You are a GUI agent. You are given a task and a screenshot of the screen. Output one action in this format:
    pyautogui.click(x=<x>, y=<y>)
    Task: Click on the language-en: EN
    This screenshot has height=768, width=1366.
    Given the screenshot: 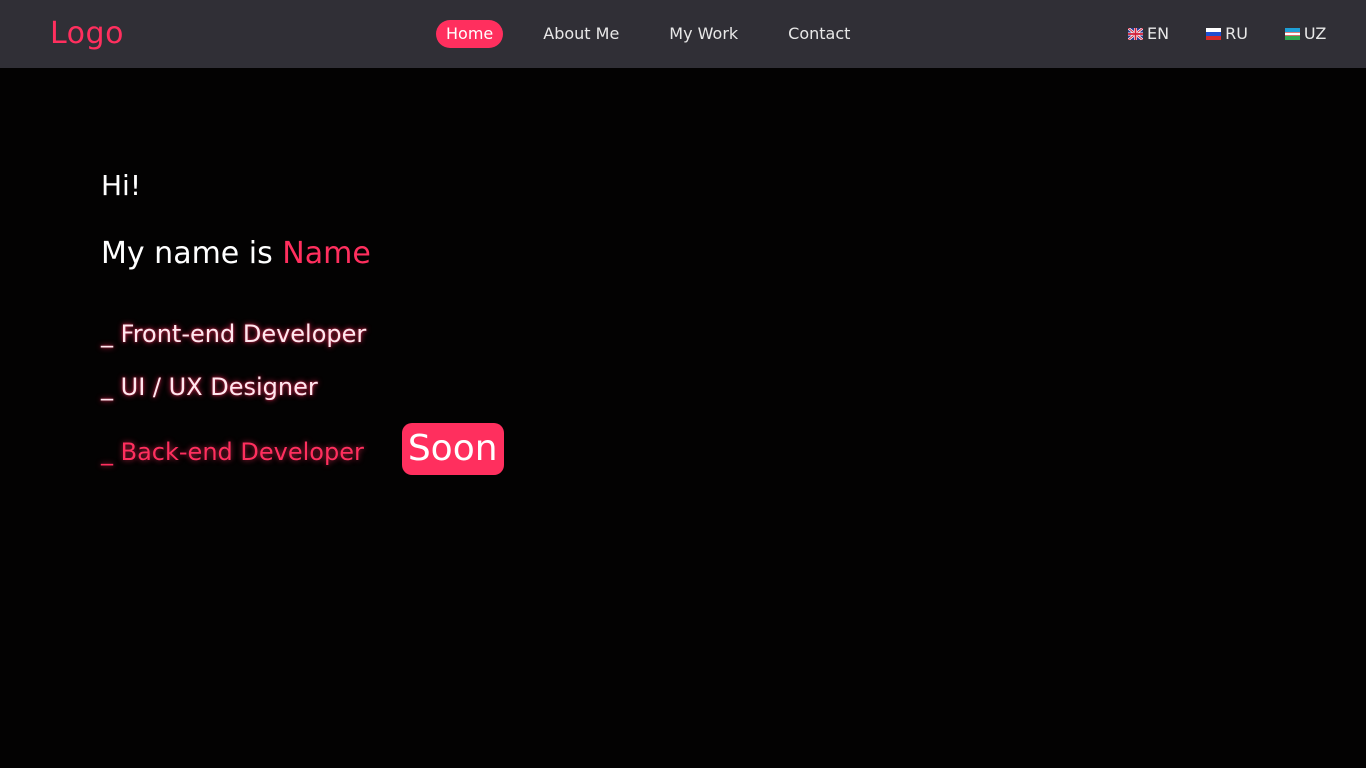 What is the action you would take?
    pyautogui.click(x=1148, y=34)
    